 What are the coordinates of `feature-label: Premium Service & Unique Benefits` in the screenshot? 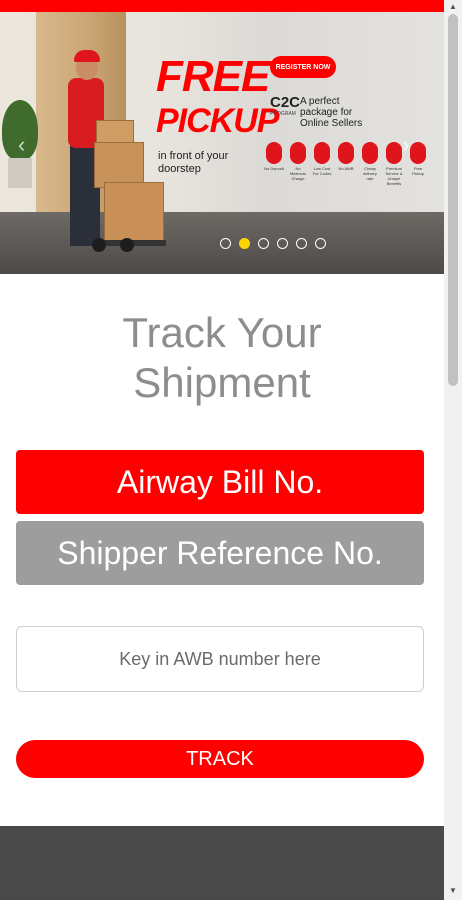 It's located at (394, 176).